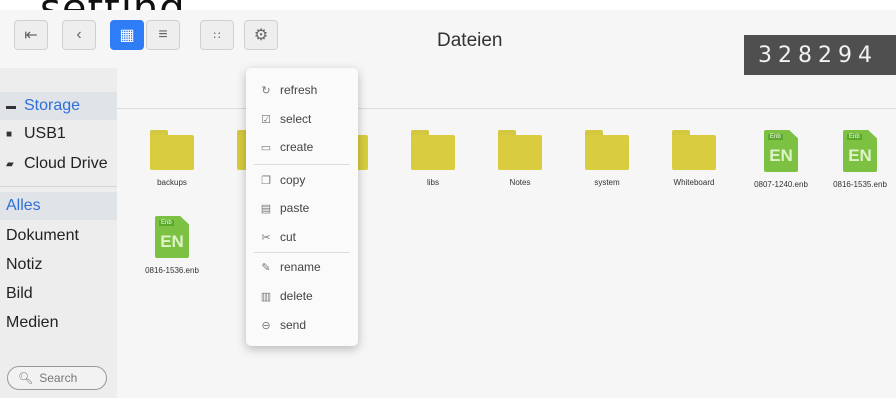 The height and width of the screenshot is (401, 896). What do you see at coordinates (266, 237) in the screenshot?
I see `scissors-icon: ✂︎` at bounding box center [266, 237].